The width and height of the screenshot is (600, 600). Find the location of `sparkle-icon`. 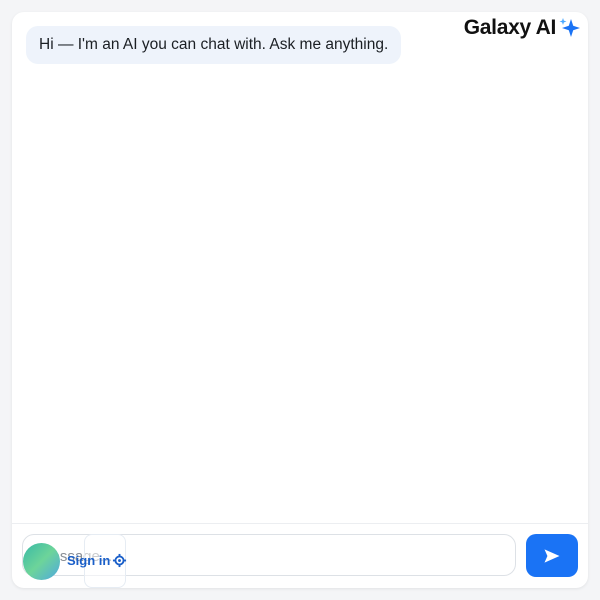

sparkle-icon is located at coordinates (569, 27).